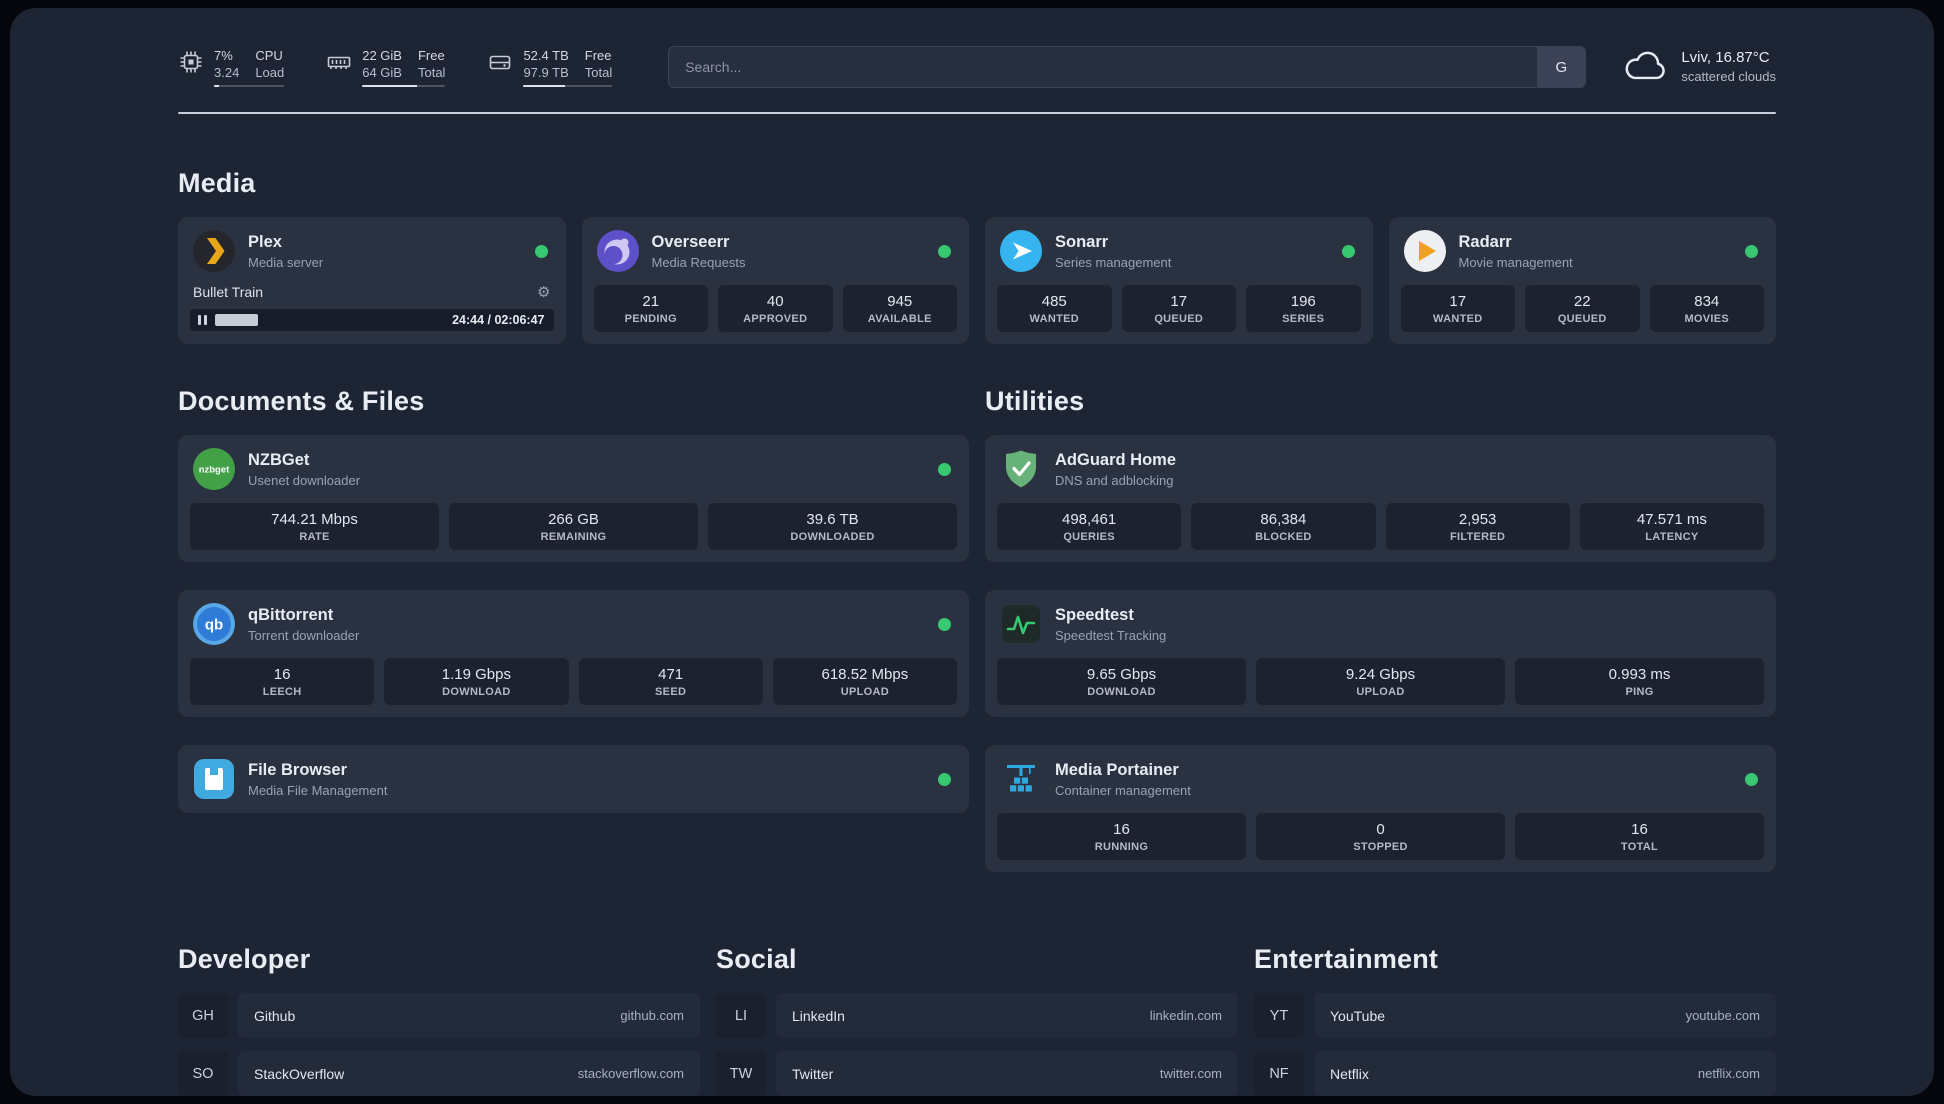  I want to click on bookmark-name: YouTube, so click(1358, 1015).